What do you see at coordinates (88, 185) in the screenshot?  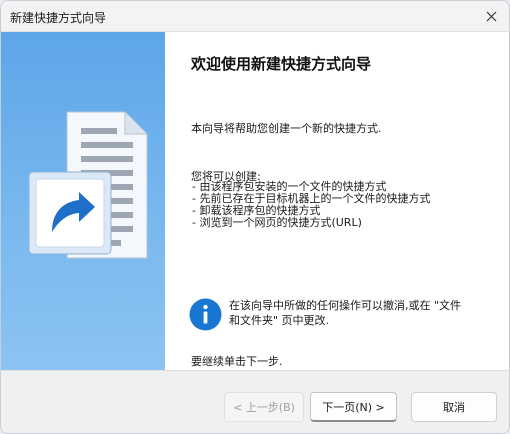 I see `shortcut-document-icon` at bounding box center [88, 185].